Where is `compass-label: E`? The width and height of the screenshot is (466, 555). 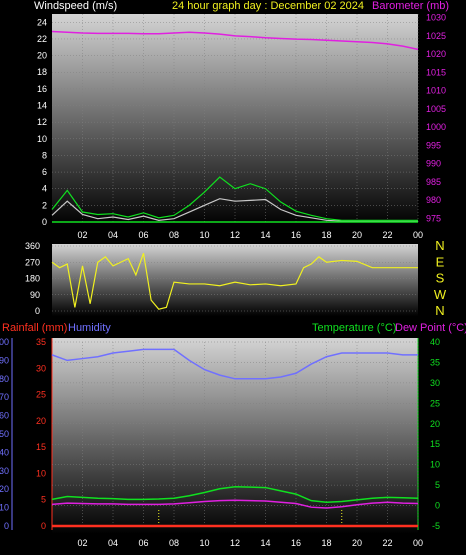 compass-label: E is located at coordinates (440, 261).